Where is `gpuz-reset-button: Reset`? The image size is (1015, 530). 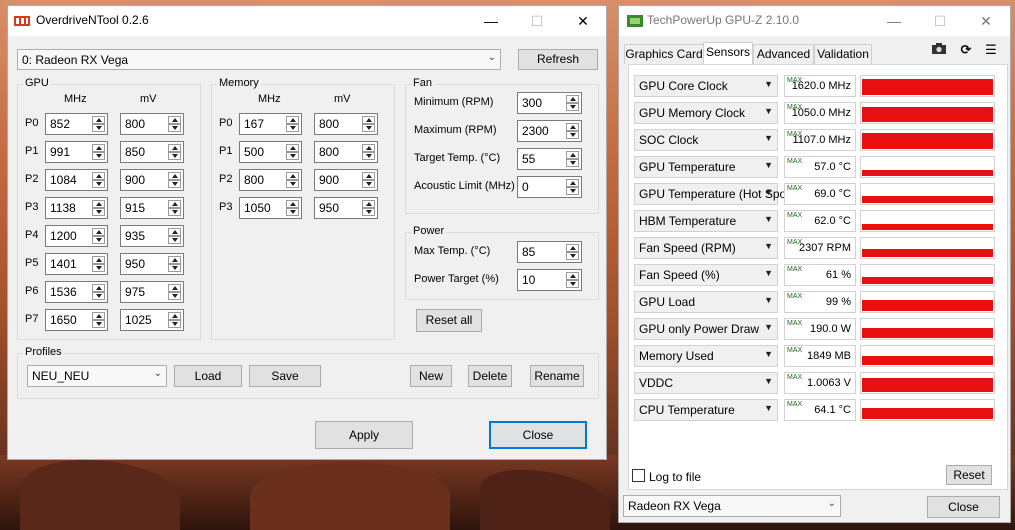 gpuz-reset-button: Reset is located at coordinates (969, 475).